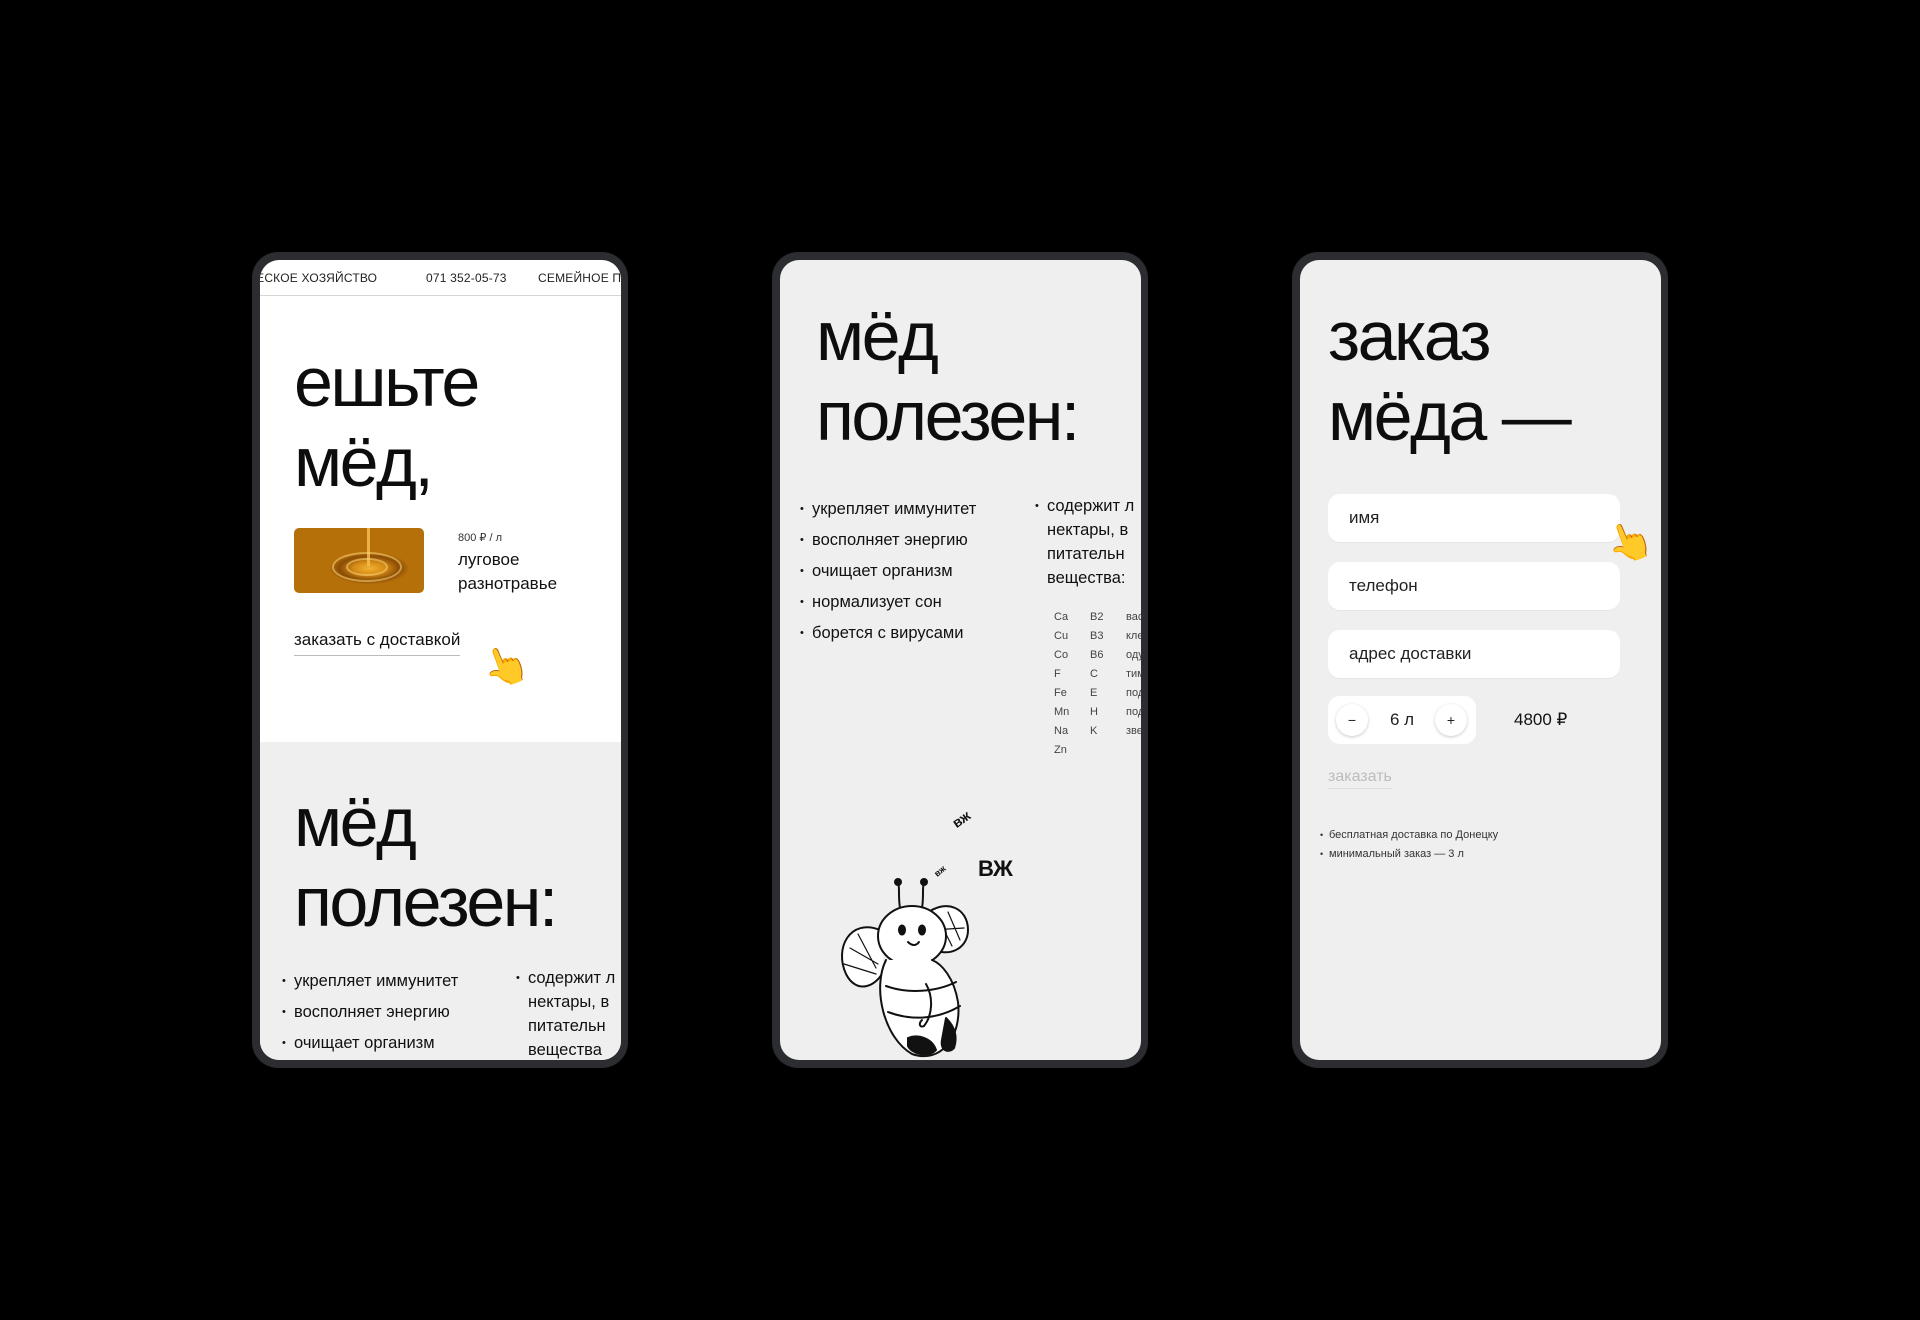 This screenshot has width=1920, height=1320. I want to click on marquee-farm-text: ДЧЕСКОЕ ХОЗЯЙСТВО, so click(319, 278).